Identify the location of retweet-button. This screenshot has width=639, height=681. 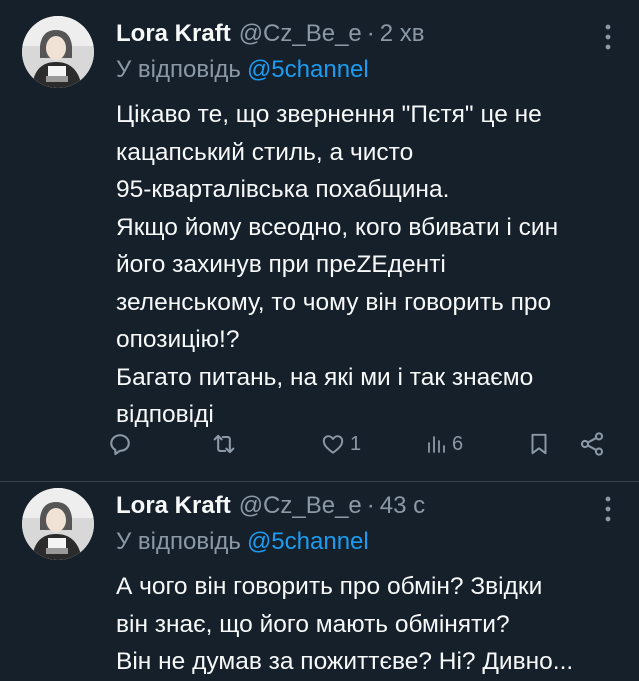
(224, 444).